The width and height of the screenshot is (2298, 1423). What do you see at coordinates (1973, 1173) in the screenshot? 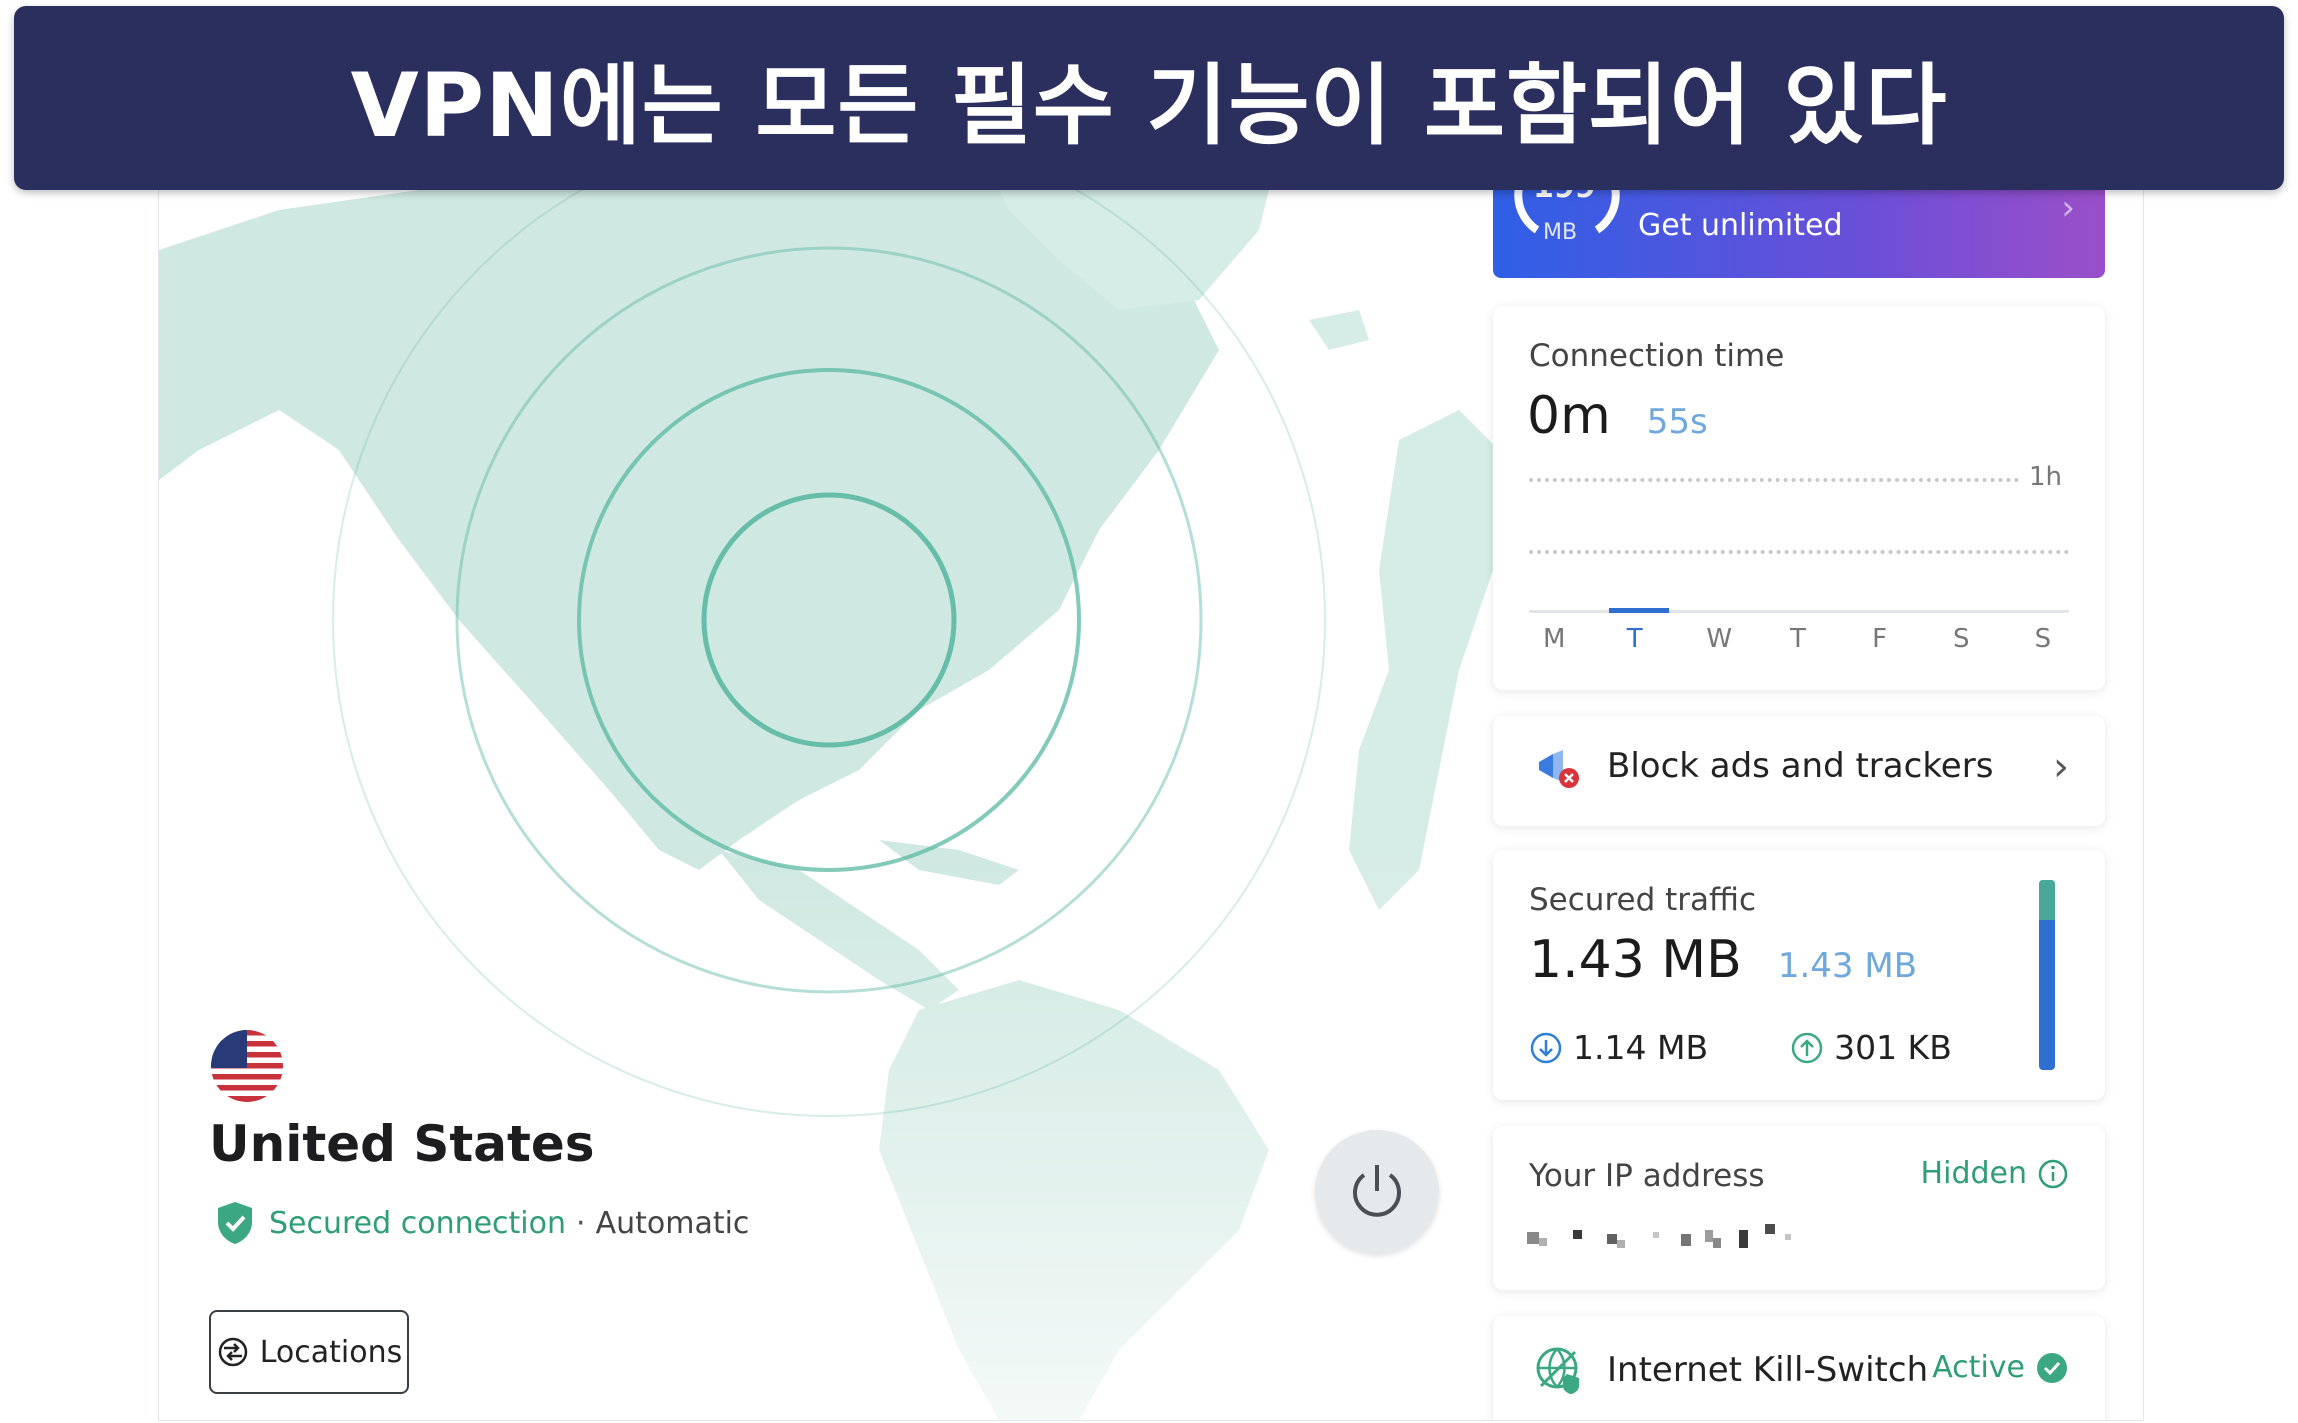
I see `ip-status: Hidden` at bounding box center [1973, 1173].